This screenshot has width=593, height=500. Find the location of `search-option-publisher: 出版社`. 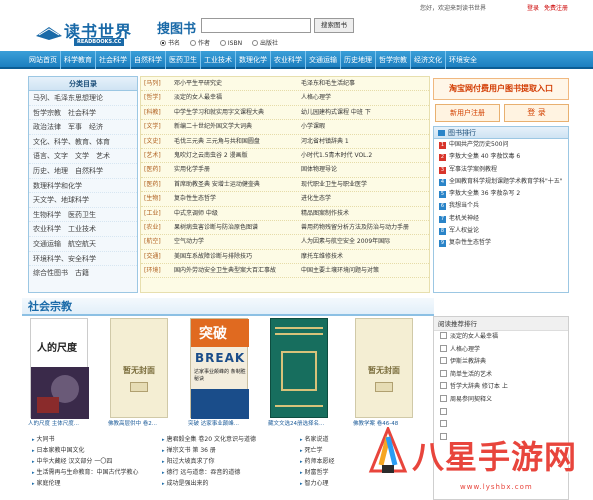

search-option-publisher: 出版社 is located at coordinates (264, 42).